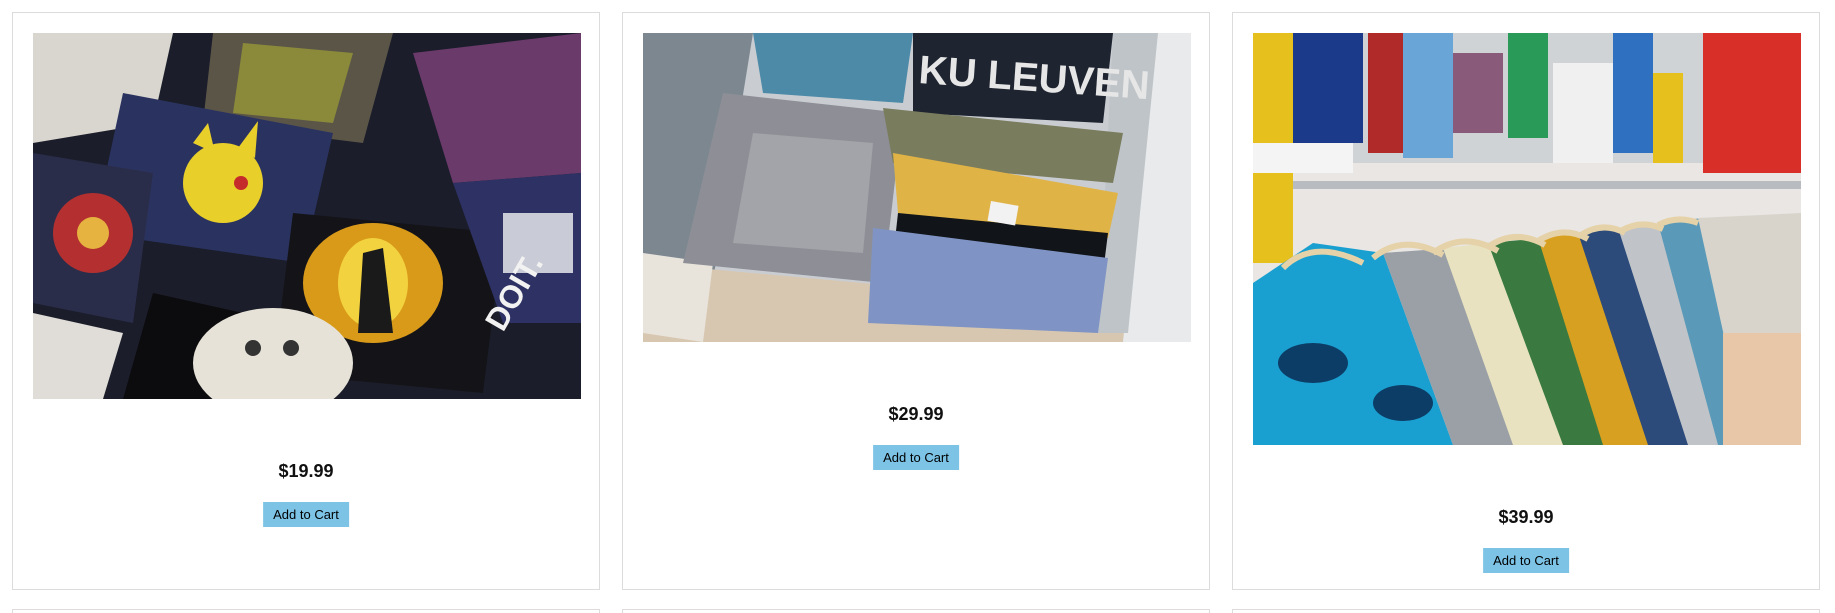  Describe the element at coordinates (1526, 517) in the screenshot. I see `product-price: $39.99` at that location.